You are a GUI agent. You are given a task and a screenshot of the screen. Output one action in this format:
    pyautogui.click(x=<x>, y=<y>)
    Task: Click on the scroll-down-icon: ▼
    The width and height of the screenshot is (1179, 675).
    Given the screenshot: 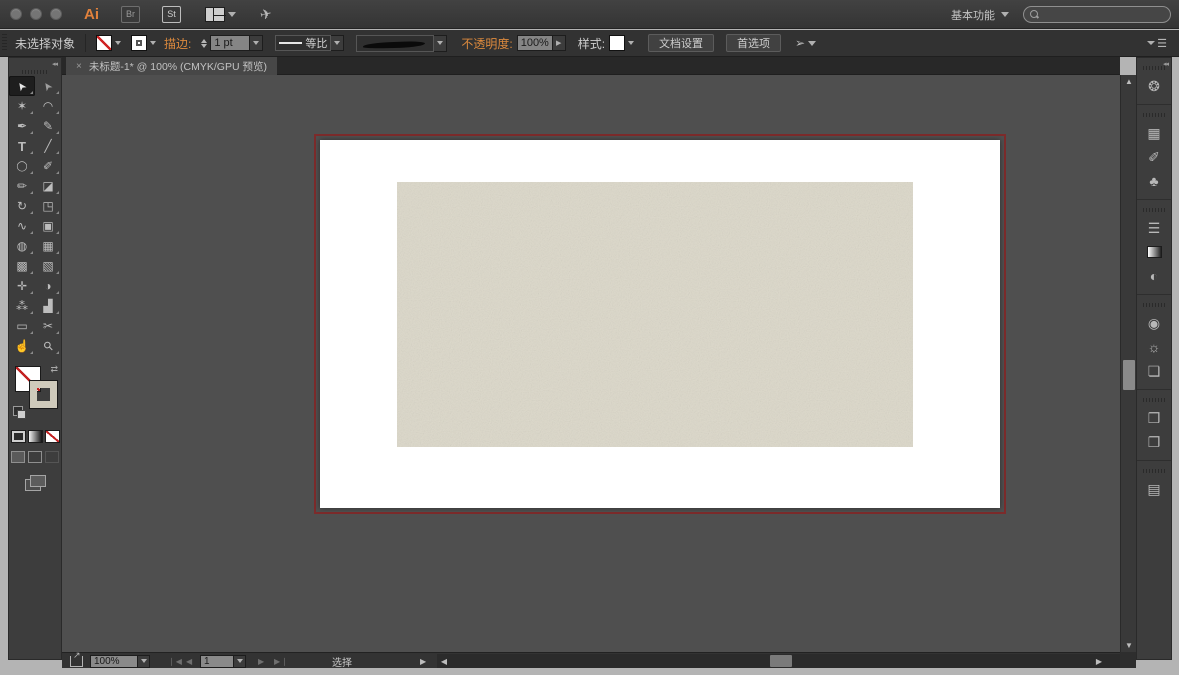 What is the action you would take?
    pyautogui.click(x=1129, y=645)
    